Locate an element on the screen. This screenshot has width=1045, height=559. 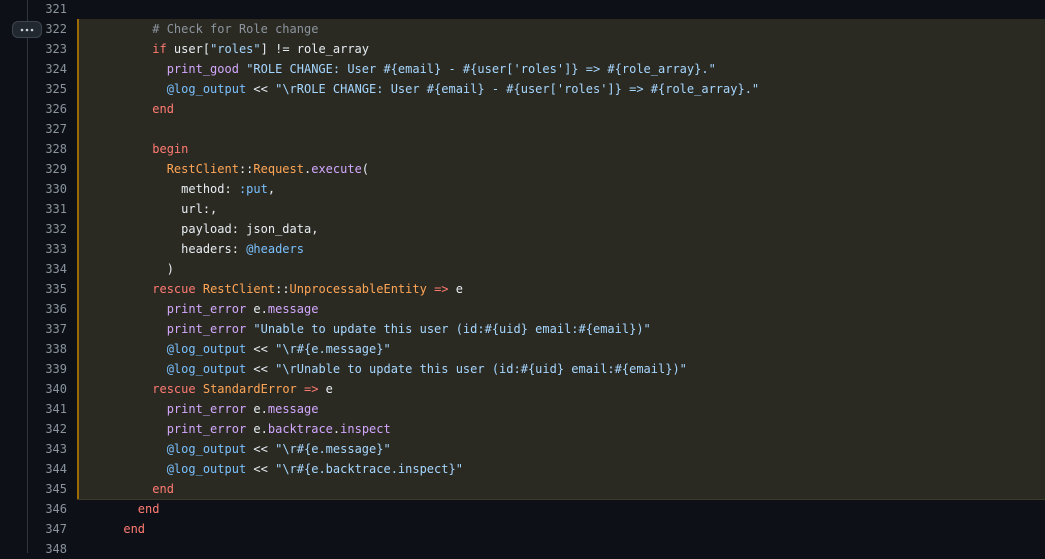
line-number: 334 is located at coordinates (47, 269).